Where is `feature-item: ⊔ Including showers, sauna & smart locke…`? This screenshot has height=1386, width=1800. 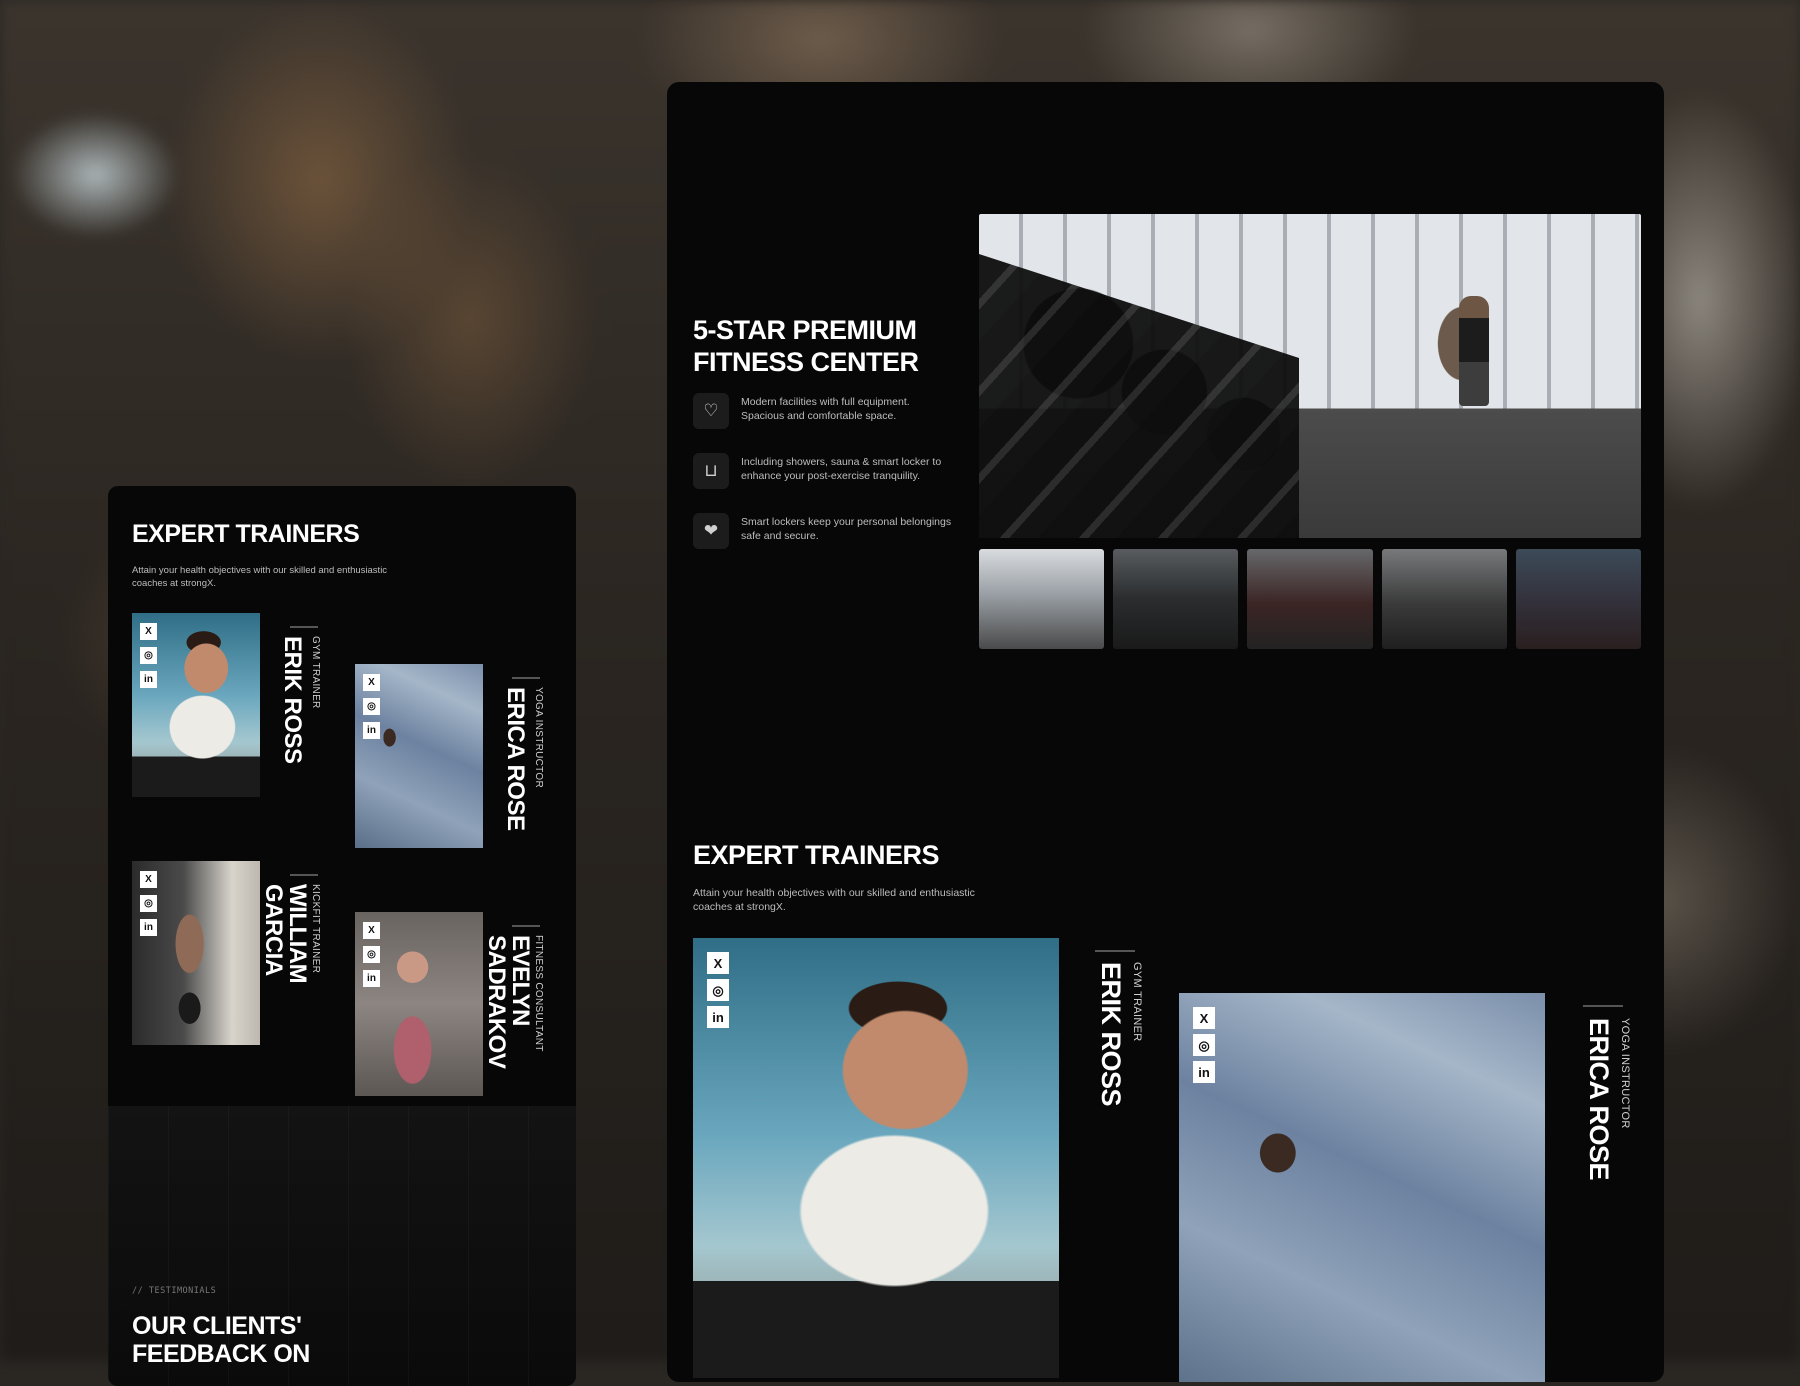
feature-item: ⊔ Including showers, sauna & smart locke… is located at coordinates (823, 471).